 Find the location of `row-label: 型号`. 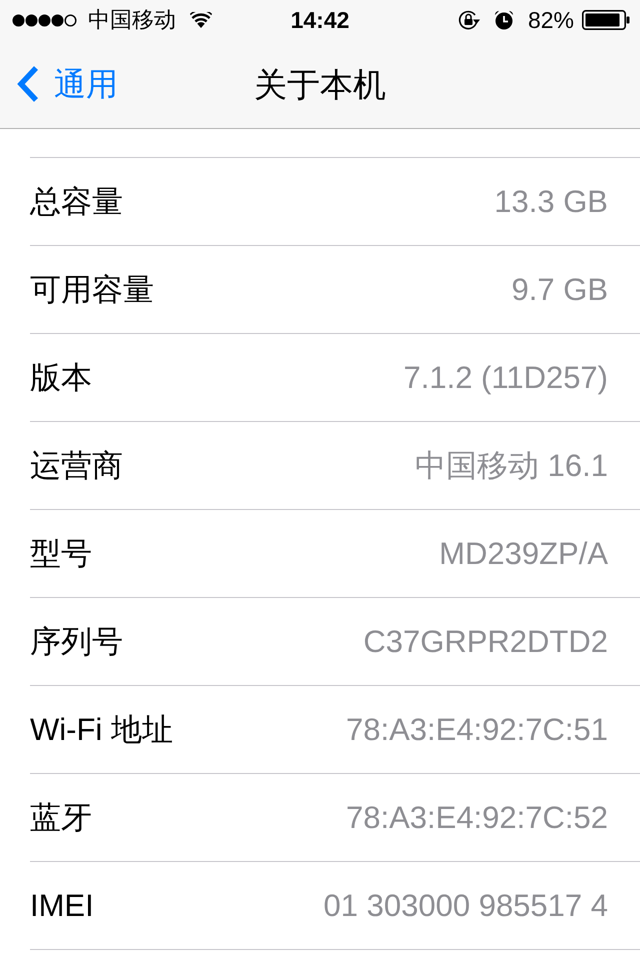

row-label: 型号 is located at coordinates (61, 553).